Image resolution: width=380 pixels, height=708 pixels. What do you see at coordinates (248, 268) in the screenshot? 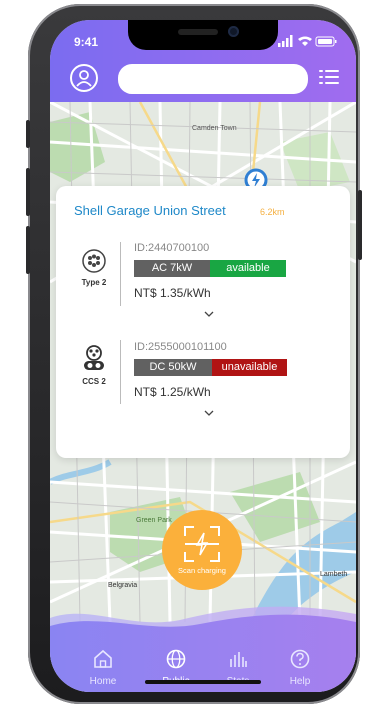
I see `connector-status: available` at bounding box center [248, 268].